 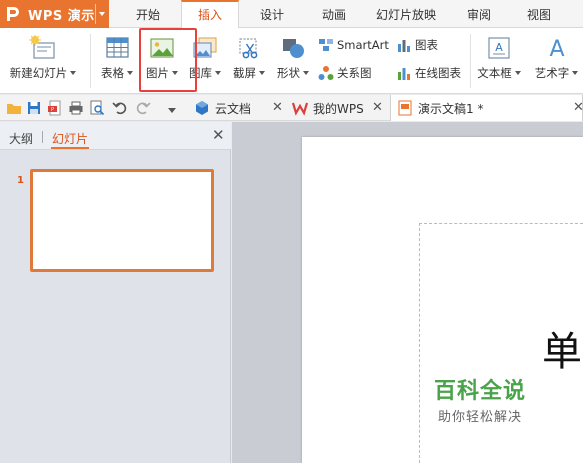 I want to click on relation-chart-button: 关系图, so click(x=345, y=73).